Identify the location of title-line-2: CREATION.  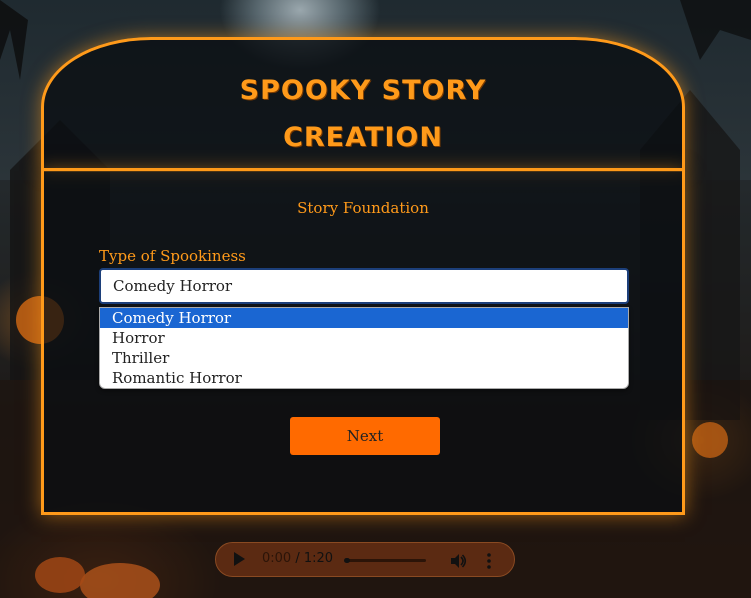
(363, 137).